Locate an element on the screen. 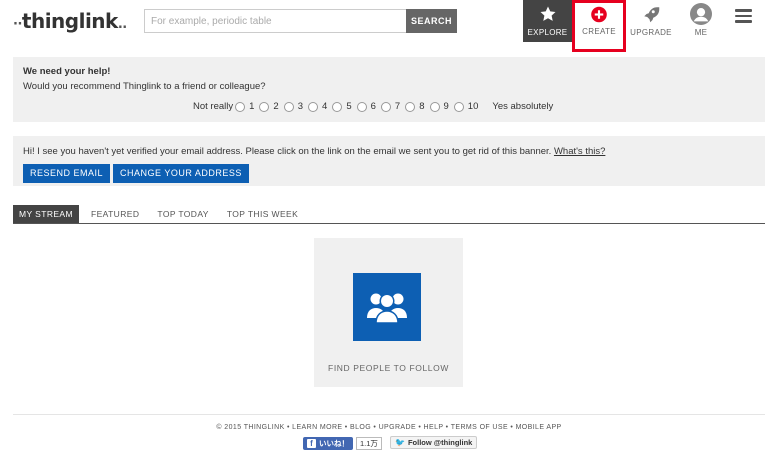 This screenshot has width=778, height=458. facebook-icon: f is located at coordinates (311, 443).